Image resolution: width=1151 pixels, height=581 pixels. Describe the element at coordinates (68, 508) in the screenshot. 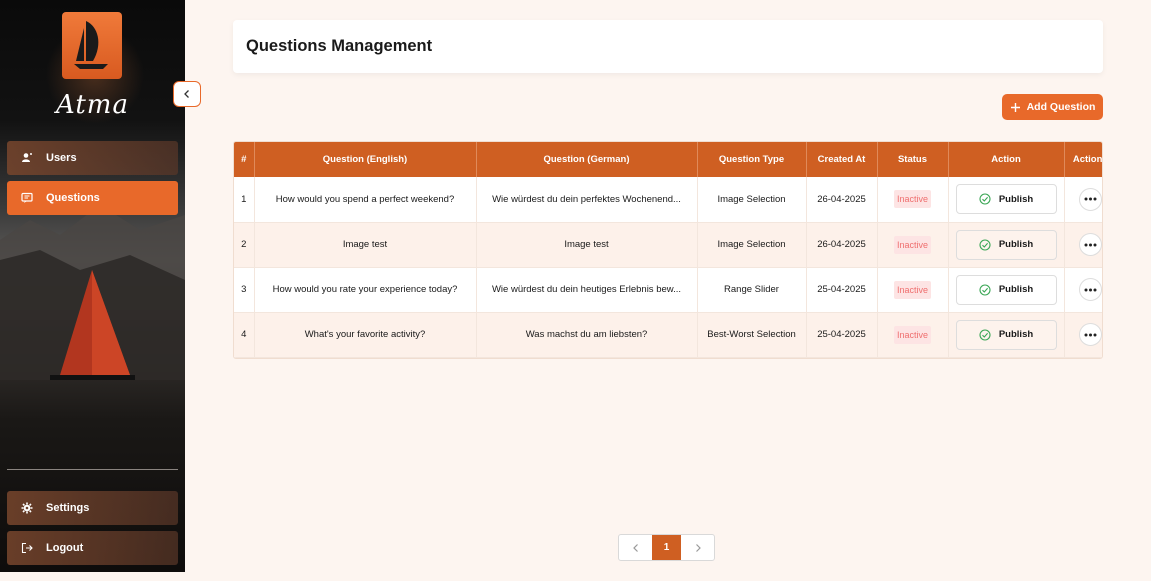

I see `sidebar-item-label: Settings` at that location.